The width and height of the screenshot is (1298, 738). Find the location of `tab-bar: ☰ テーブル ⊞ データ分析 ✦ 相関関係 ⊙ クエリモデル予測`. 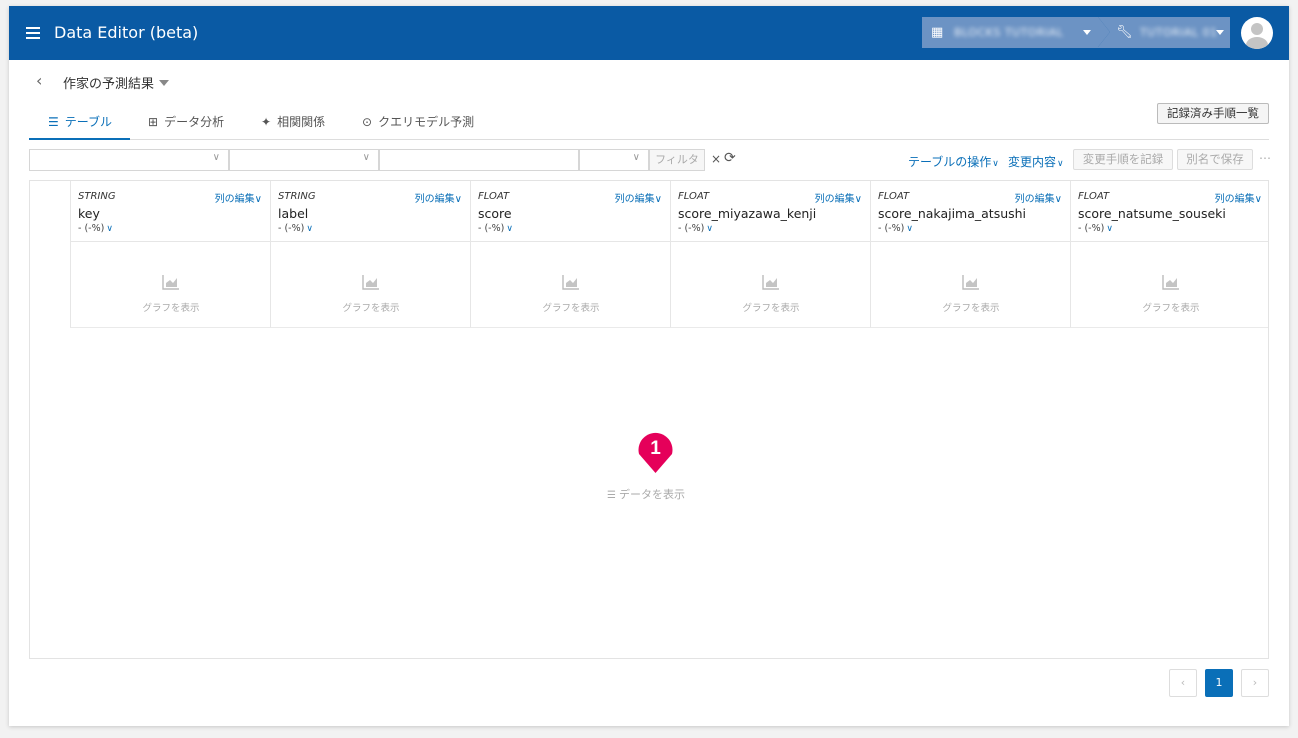

tab-bar: ☰ テーブル ⊞ データ分析 ✦ 相関関係 ⊙ クエリモデル予測 is located at coordinates (649, 122).